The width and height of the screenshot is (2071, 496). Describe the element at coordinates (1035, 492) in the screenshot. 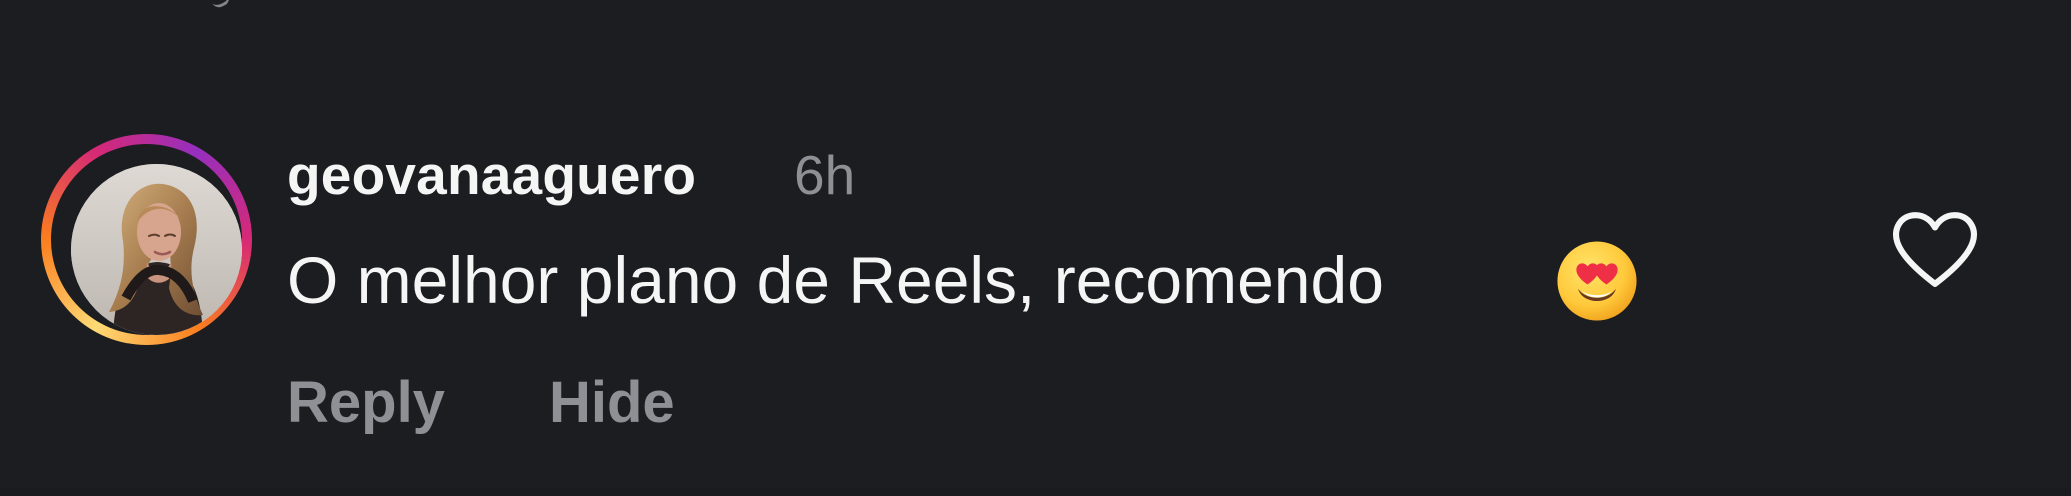

I see `bottom-shadow` at that location.